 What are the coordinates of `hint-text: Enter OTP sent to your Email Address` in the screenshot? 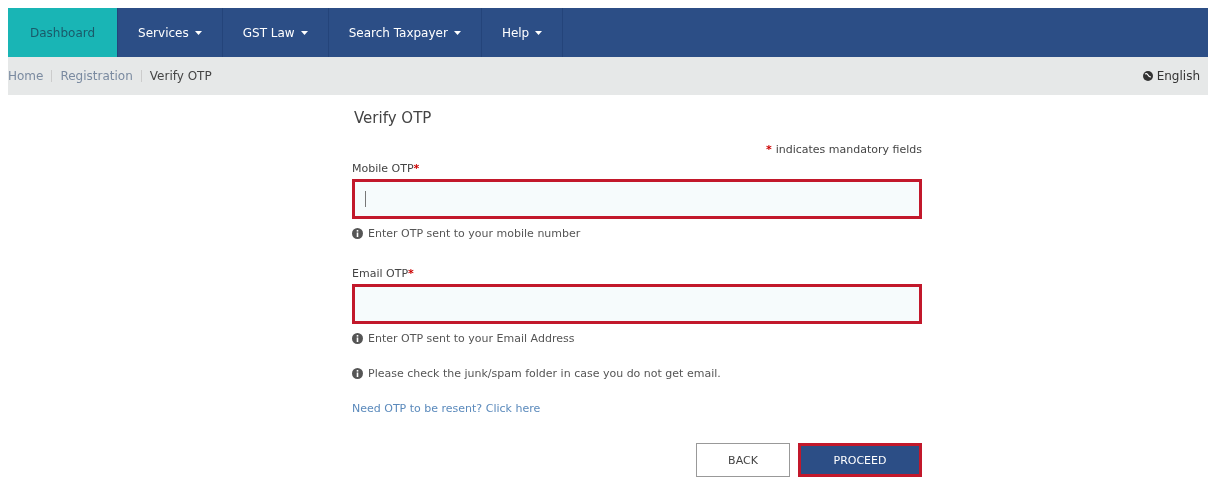 It's located at (471, 338).